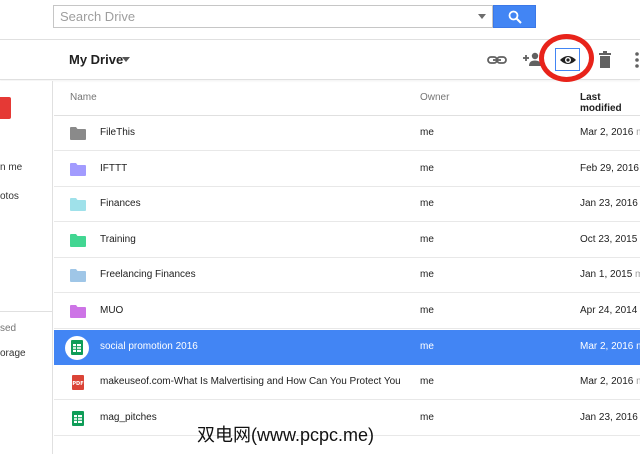 The image size is (640, 454). I want to click on file-name: Finances, so click(120, 204).